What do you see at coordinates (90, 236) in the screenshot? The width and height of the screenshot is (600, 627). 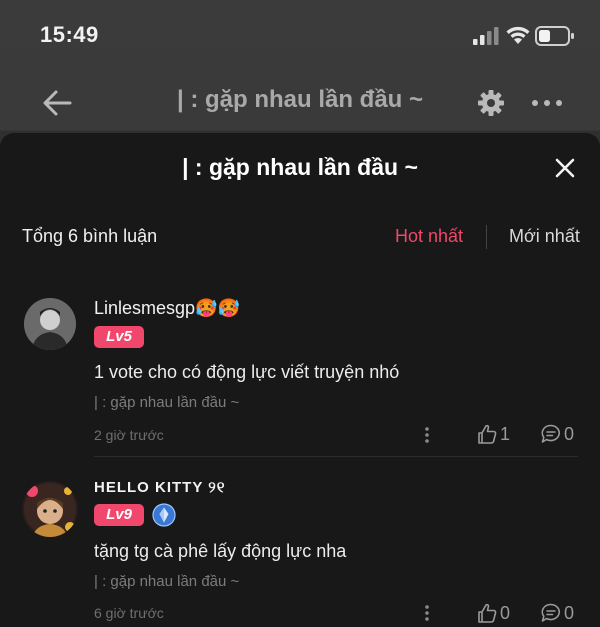 I see `comment-total: Tổng 6 bình luận` at bounding box center [90, 236].